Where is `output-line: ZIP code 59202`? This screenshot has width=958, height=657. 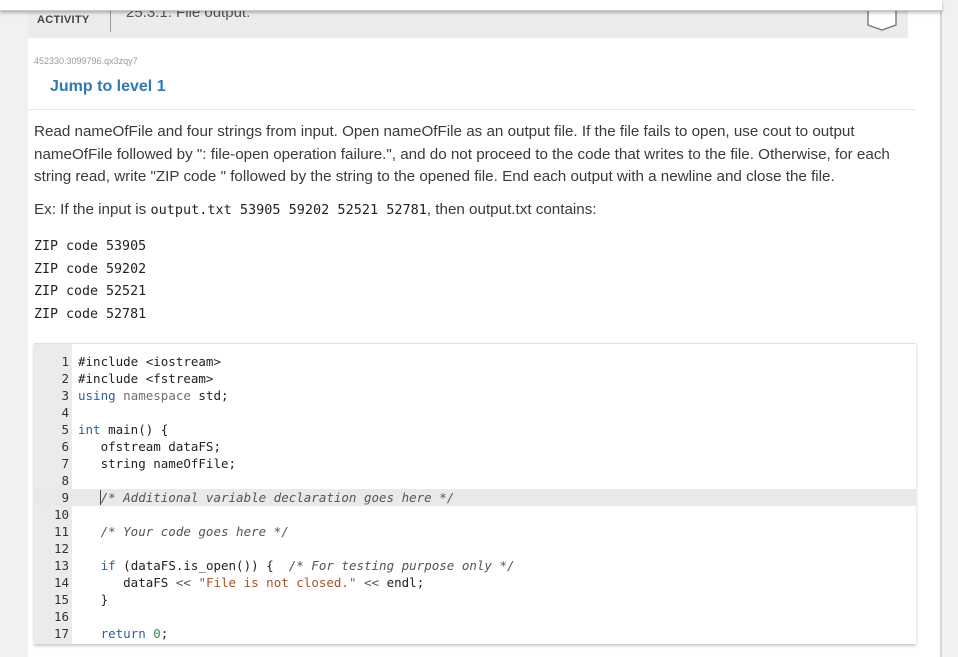 output-line: ZIP code 59202 is located at coordinates (90, 269).